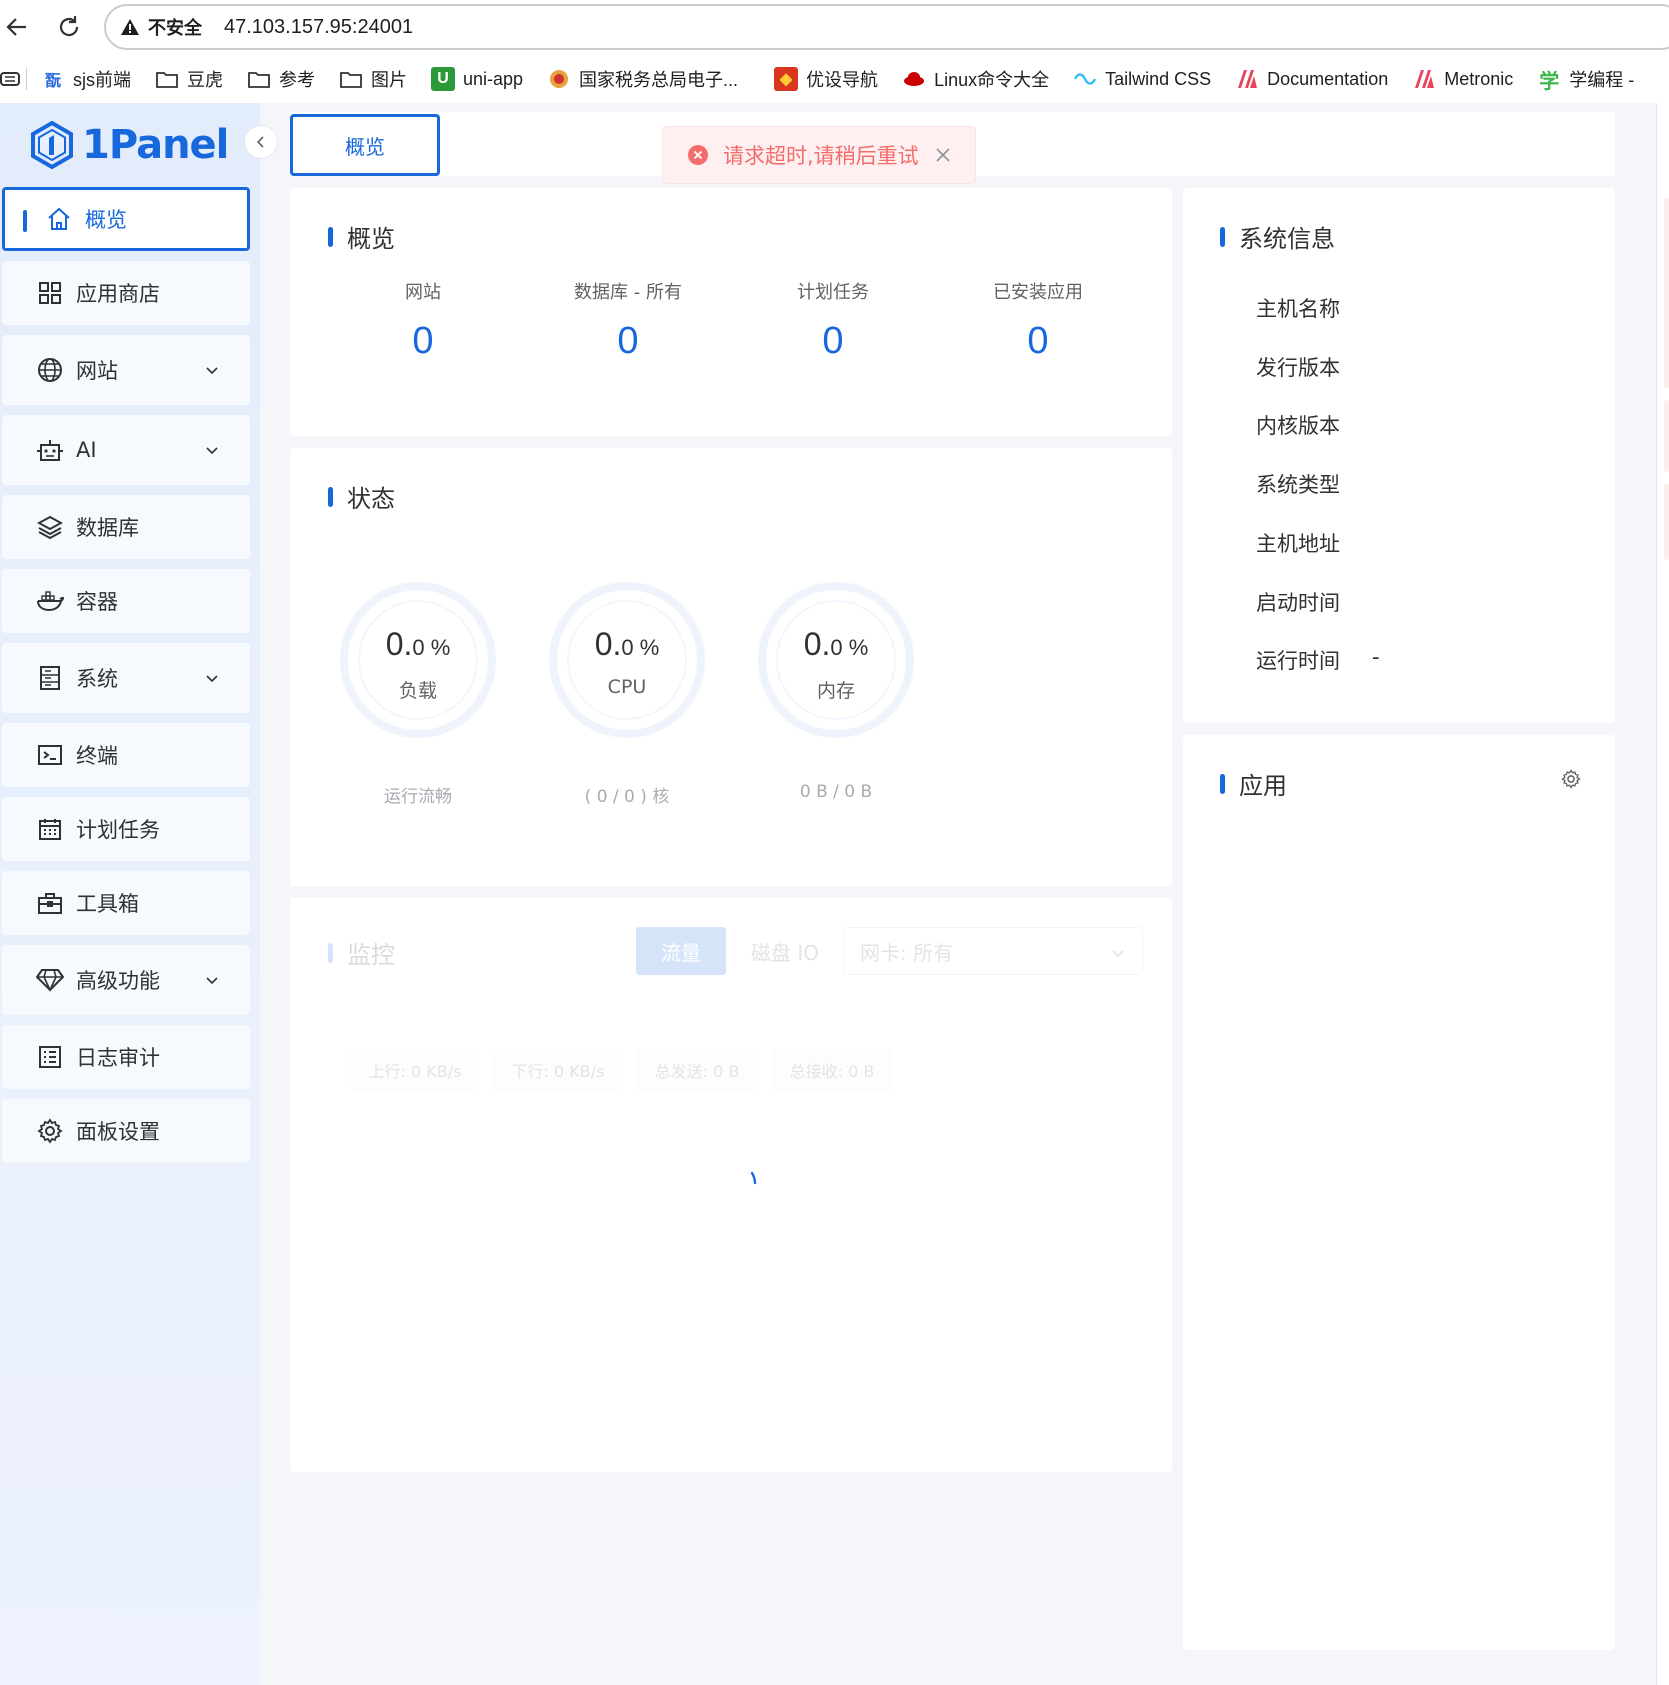 Image resolution: width=1669 pixels, height=1685 pixels. What do you see at coordinates (365, 145) in the screenshot?
I see `tab-overview: 概览` at bounding box center [365, 145].